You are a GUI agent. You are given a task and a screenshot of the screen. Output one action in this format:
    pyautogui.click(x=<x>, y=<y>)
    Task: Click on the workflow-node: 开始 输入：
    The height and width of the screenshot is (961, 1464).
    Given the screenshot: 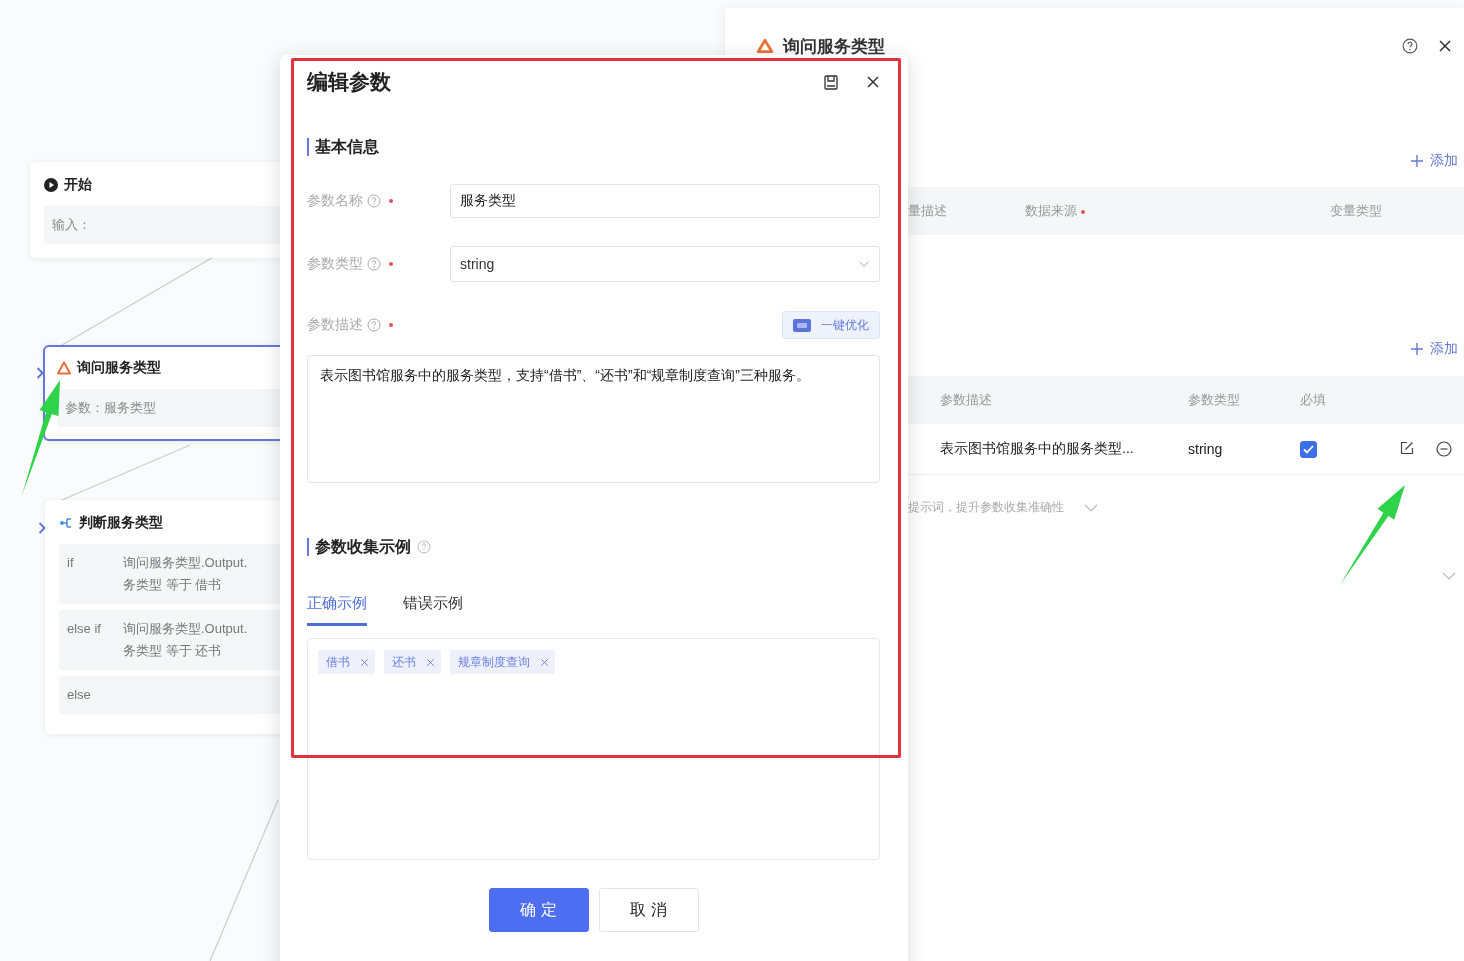 What is the action you would take?
    pyautogui.click(x=155, y=210)
    